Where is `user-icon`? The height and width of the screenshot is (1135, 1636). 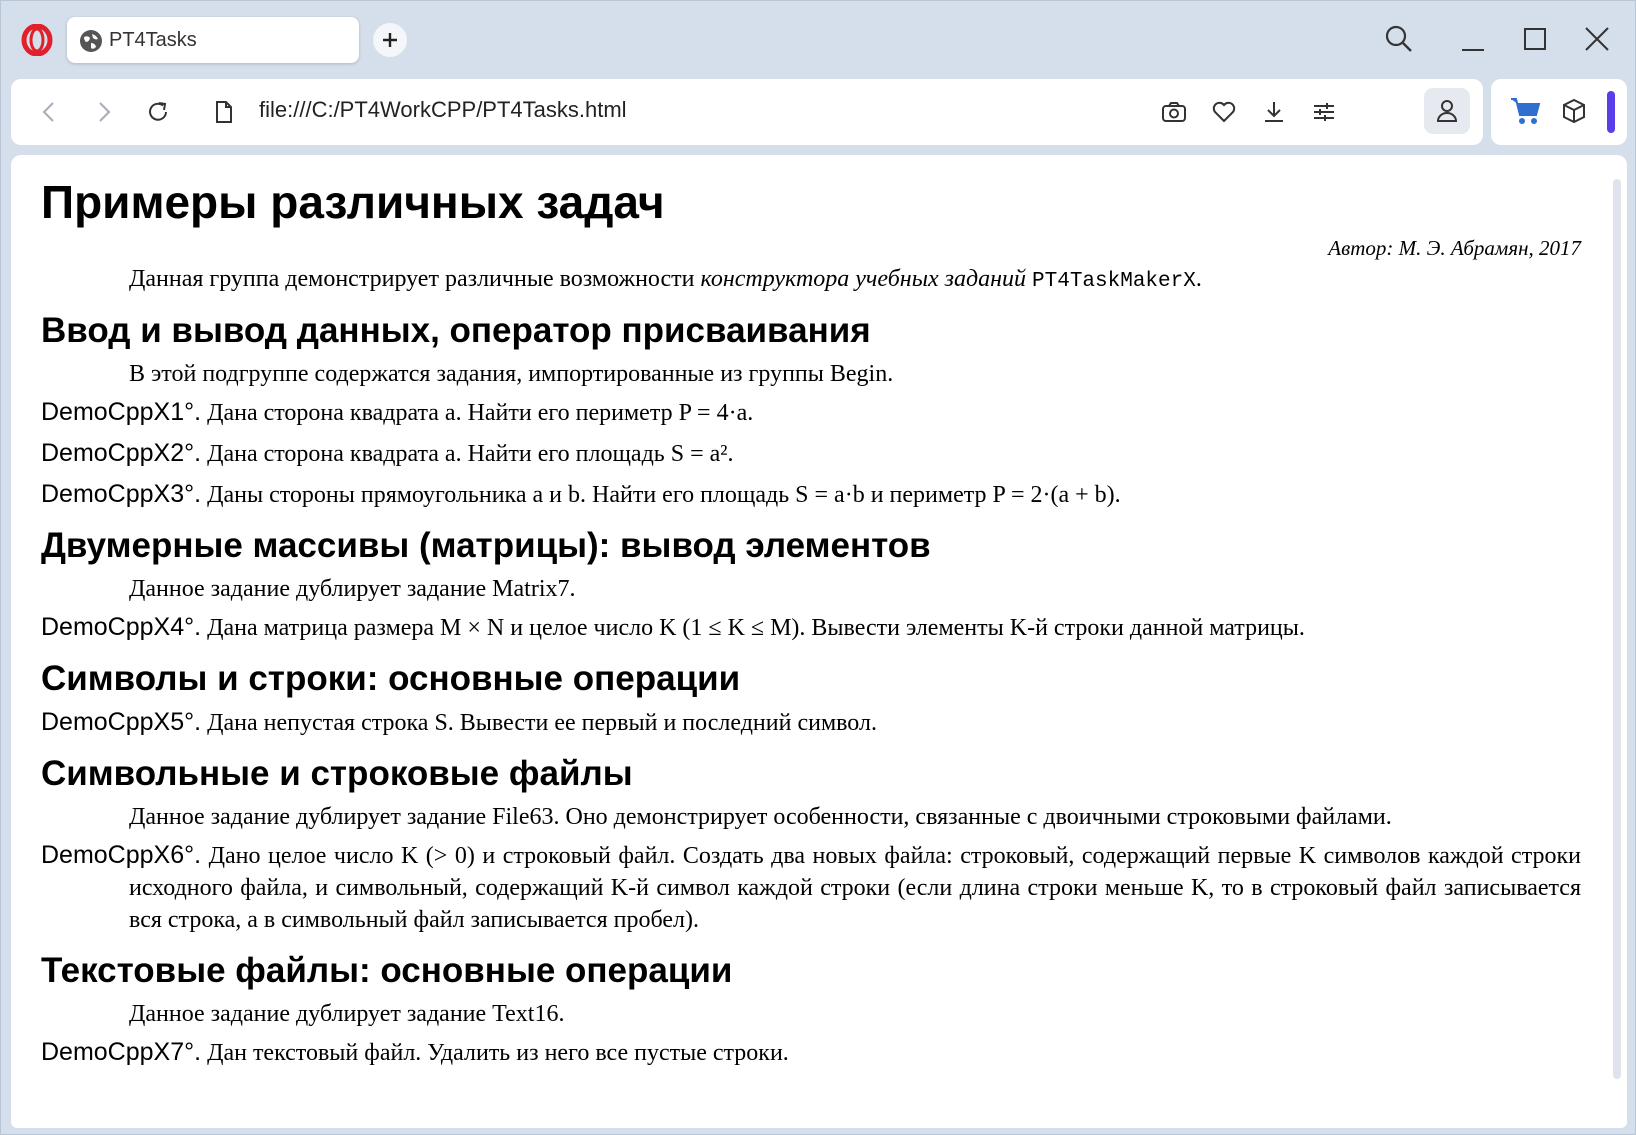
user-icon is located at coordinates (1447, 111).